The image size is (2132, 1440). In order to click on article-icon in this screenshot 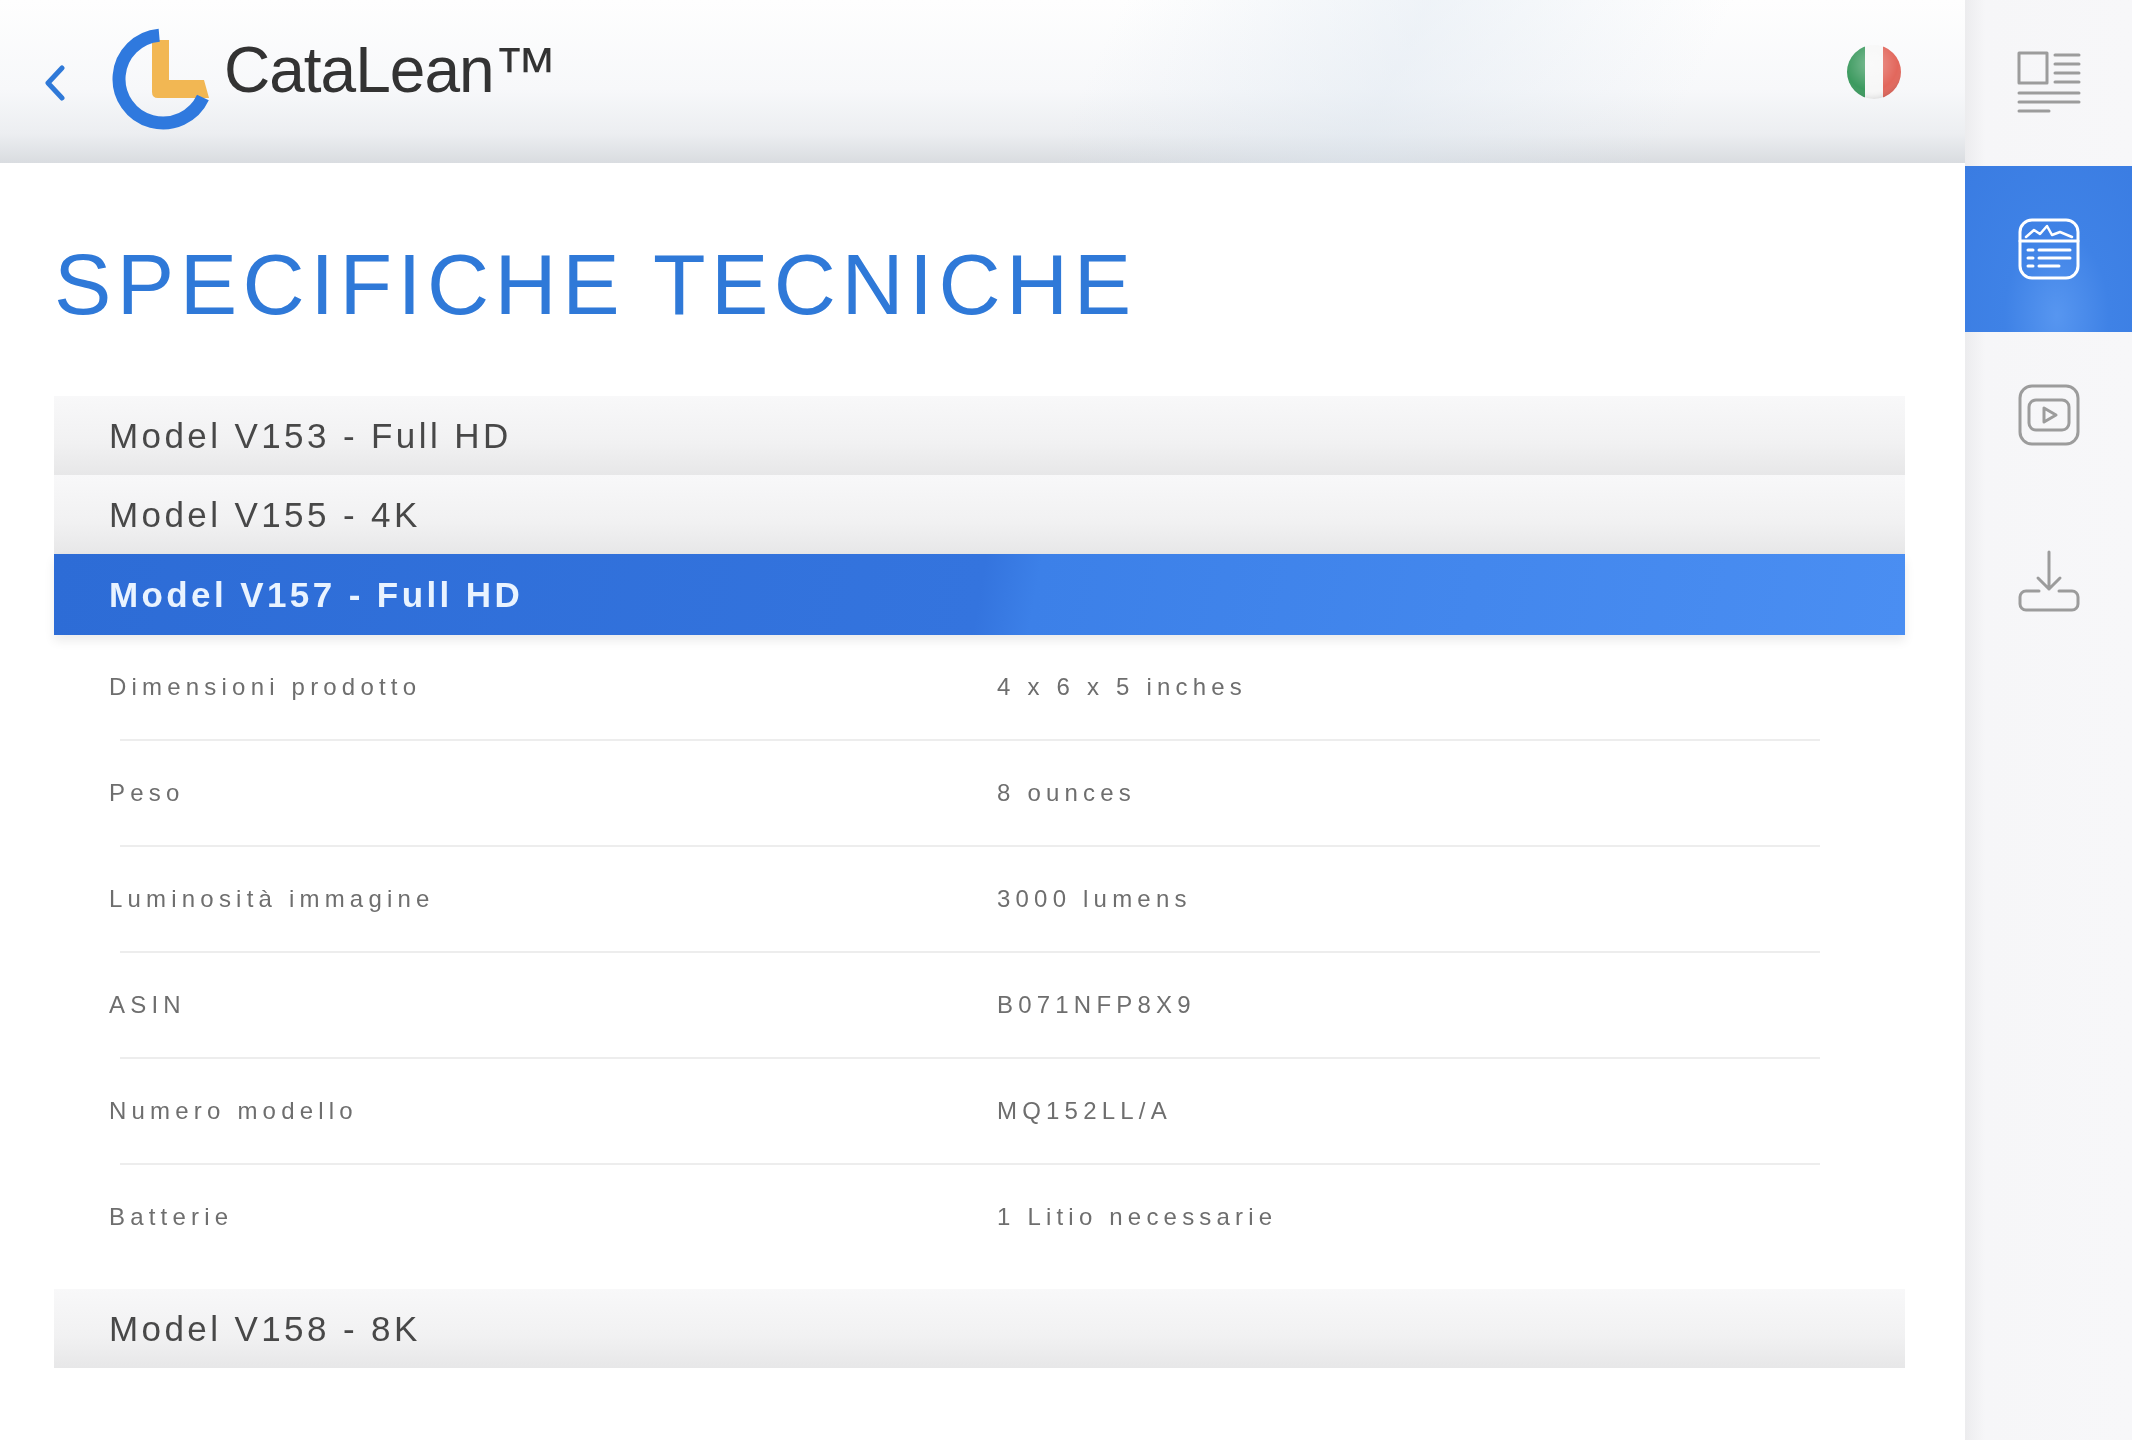, I will do `click(2048, 83)`.